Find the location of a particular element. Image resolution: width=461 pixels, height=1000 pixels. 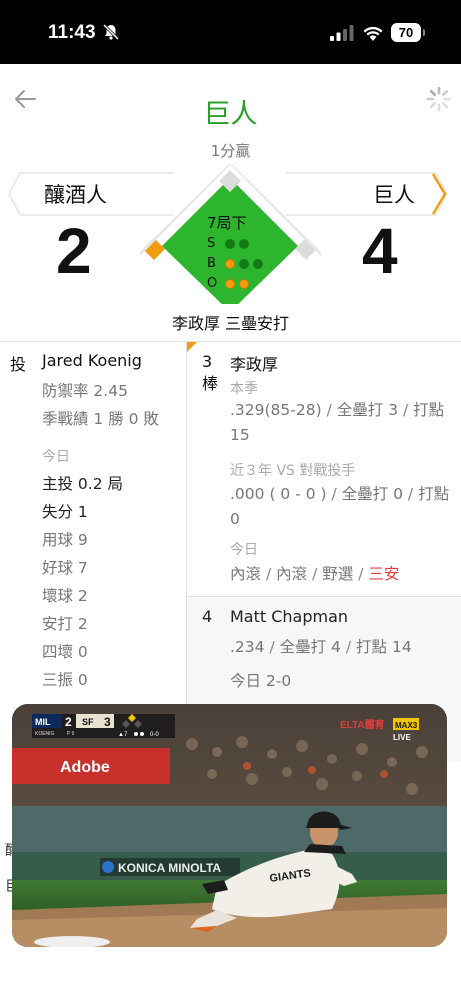

video-home-abbr: SF is located at coordinates (88, 722).